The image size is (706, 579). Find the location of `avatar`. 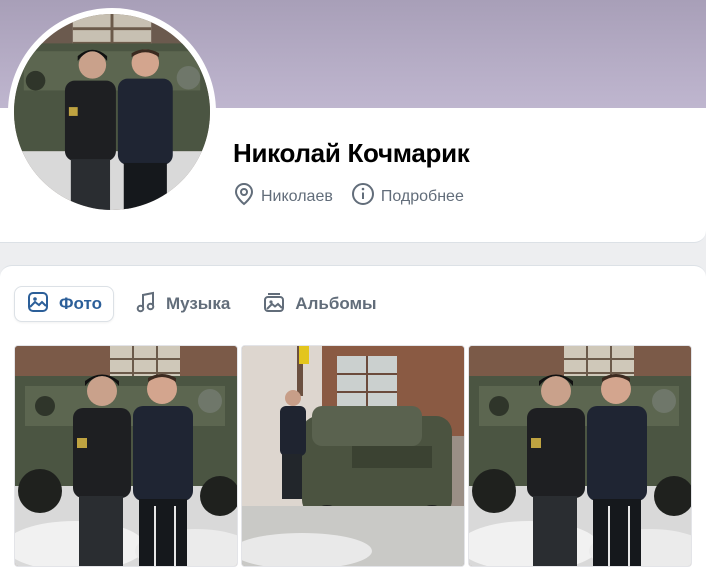

avatar is located at coordinates (112, 112).